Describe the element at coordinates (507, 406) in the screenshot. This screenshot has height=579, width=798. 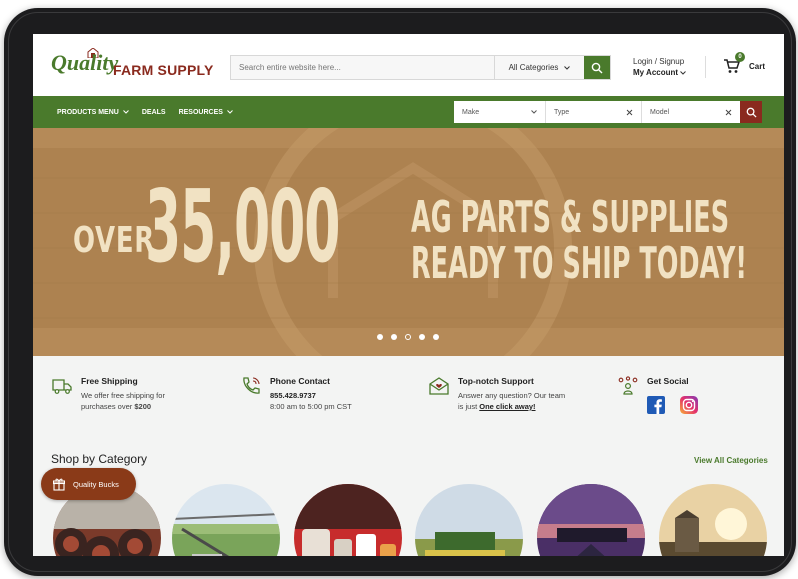
I see `support-link: One click away!` at that location.